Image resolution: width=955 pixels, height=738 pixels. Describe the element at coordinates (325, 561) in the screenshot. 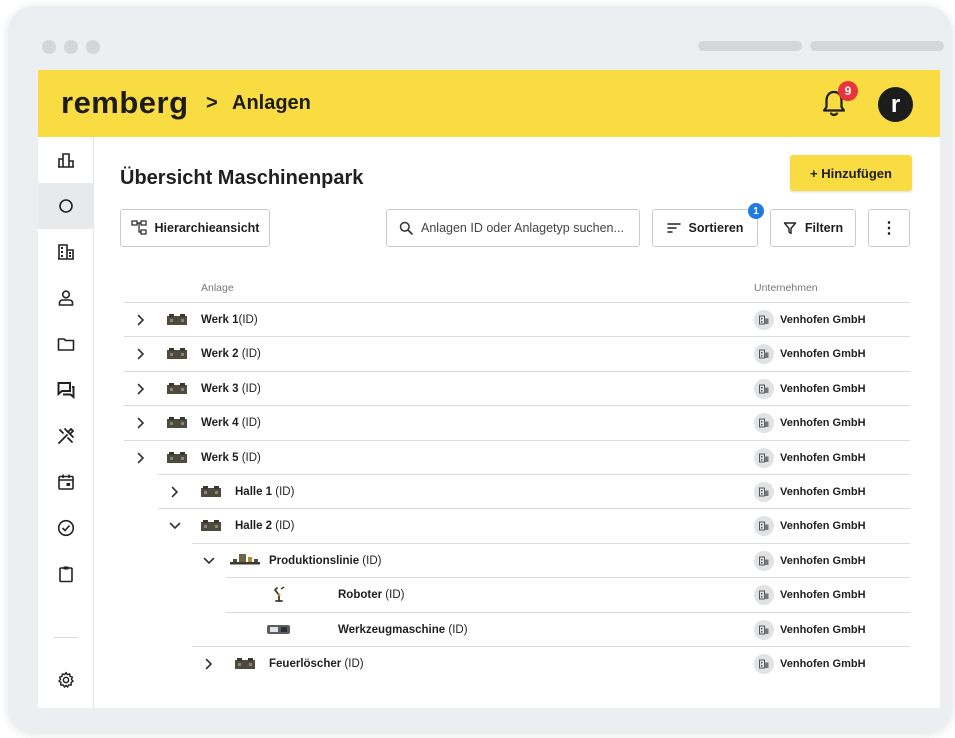

I see `asset-name: Produktionslinie (ID)` at that location.